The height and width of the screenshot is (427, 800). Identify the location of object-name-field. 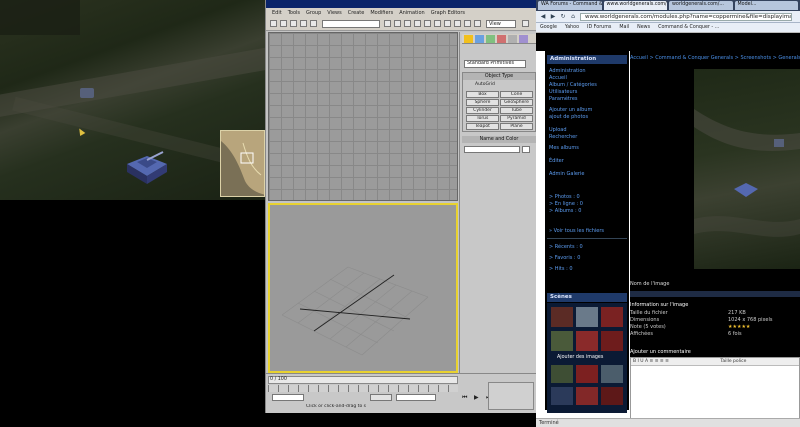
(492, 149).